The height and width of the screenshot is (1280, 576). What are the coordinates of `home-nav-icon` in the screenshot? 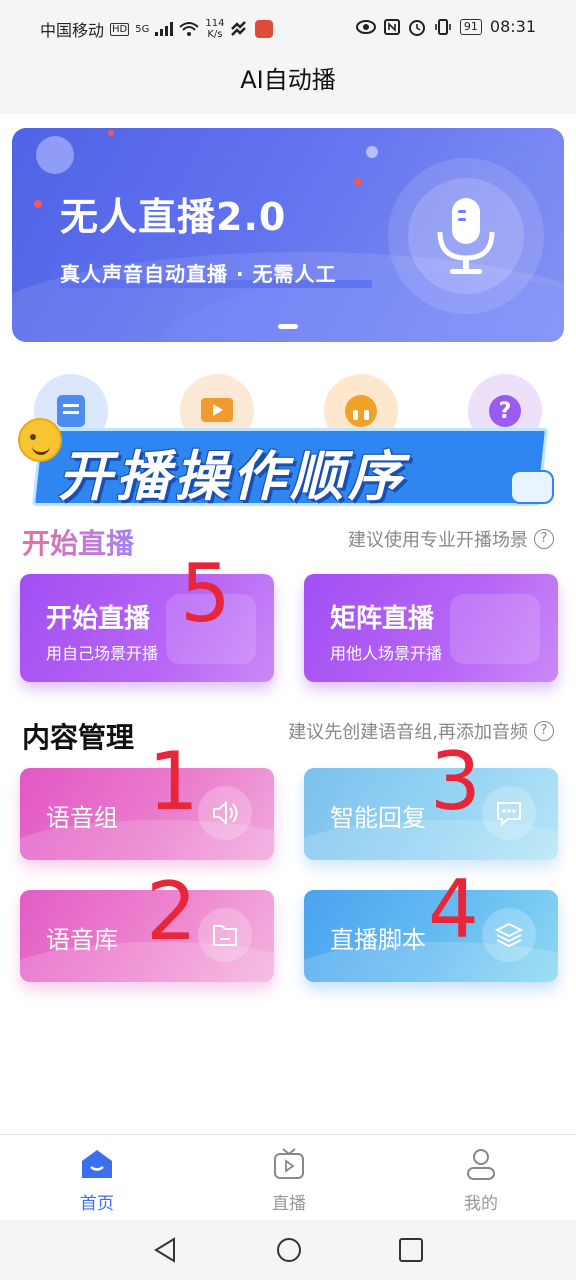 It's located at (289, 1250).